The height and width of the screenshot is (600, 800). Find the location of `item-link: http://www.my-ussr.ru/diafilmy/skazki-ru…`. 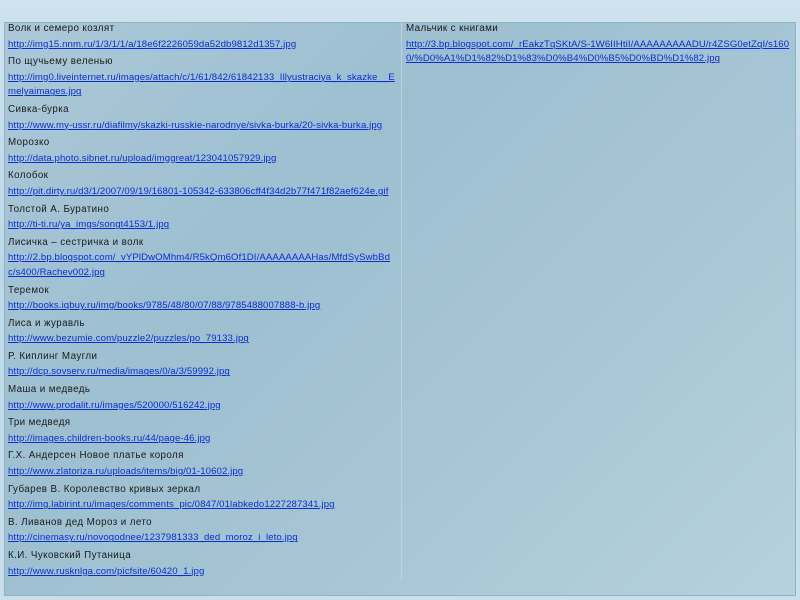

item-link: http://www.my-ussr.ru/diafilmy/skazki-ru… is located at coordinates (202, 127).